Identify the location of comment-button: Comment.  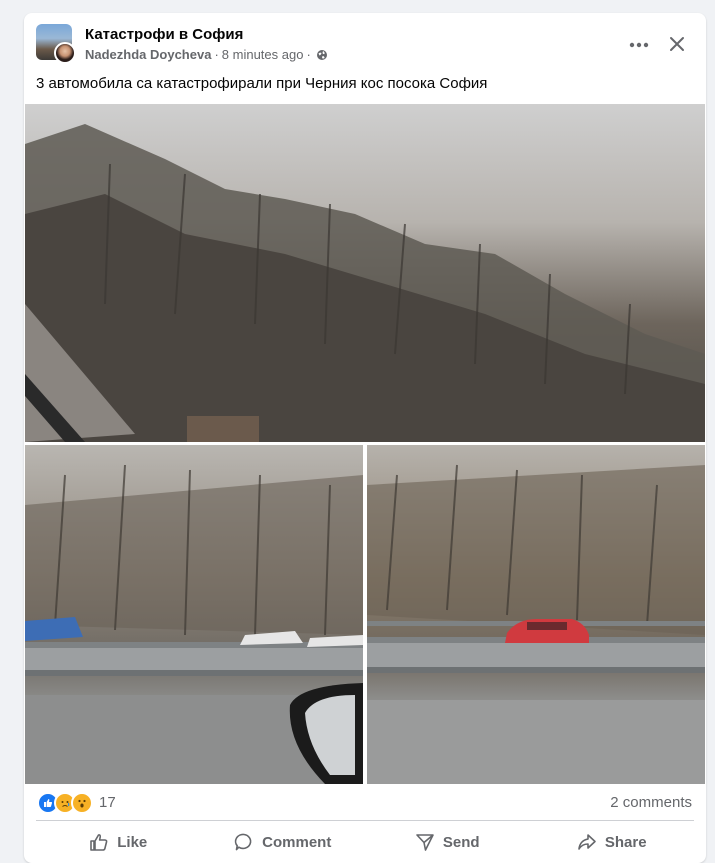
(283, 842).